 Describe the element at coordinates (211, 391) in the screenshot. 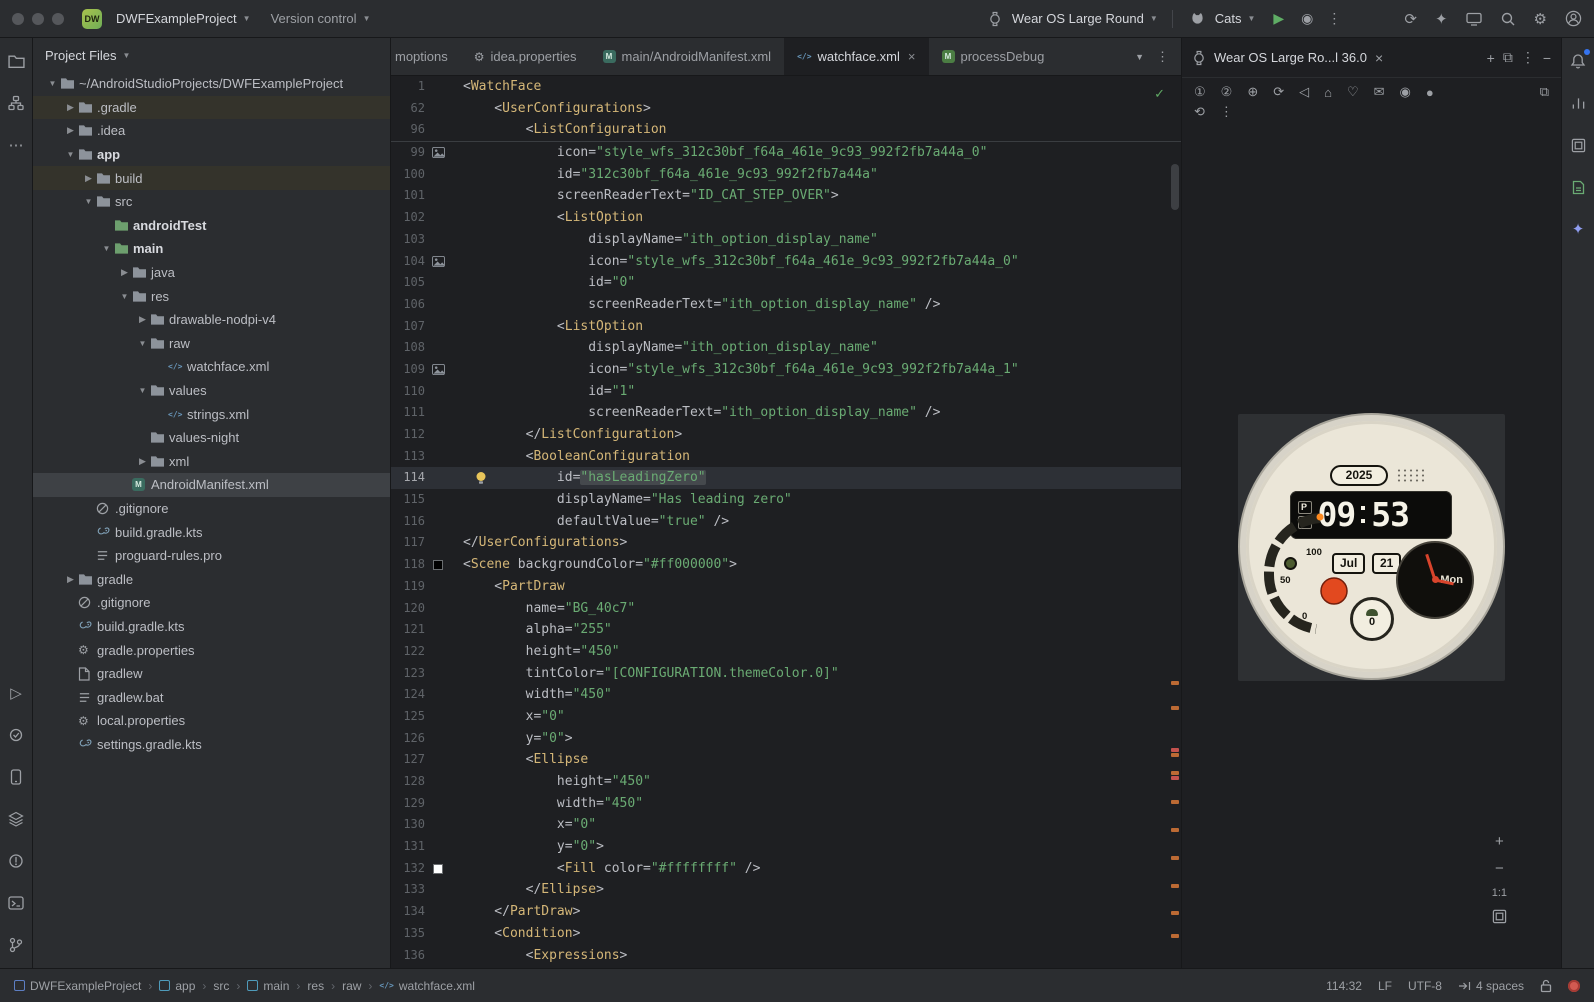

I see `tree-item-values: ▼ values` at that location.